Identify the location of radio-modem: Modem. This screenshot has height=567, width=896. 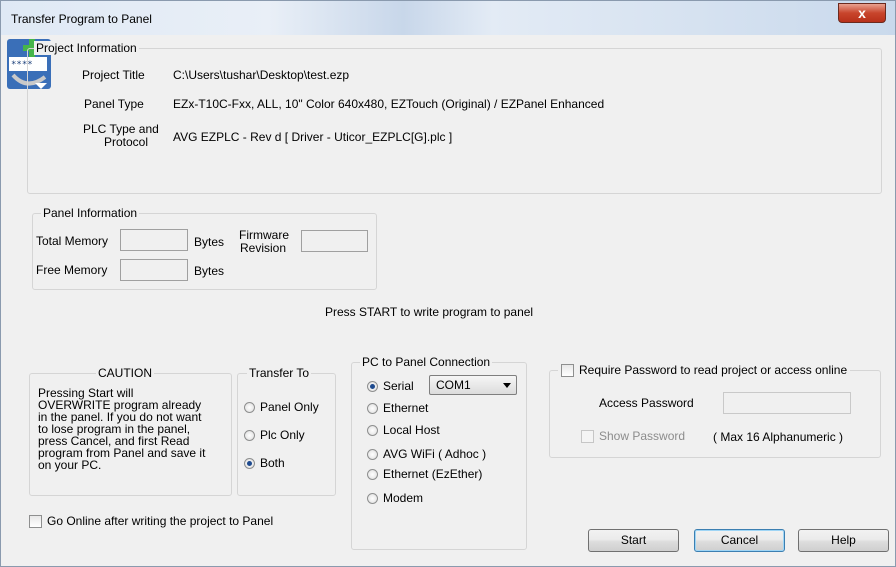
(395, 498).